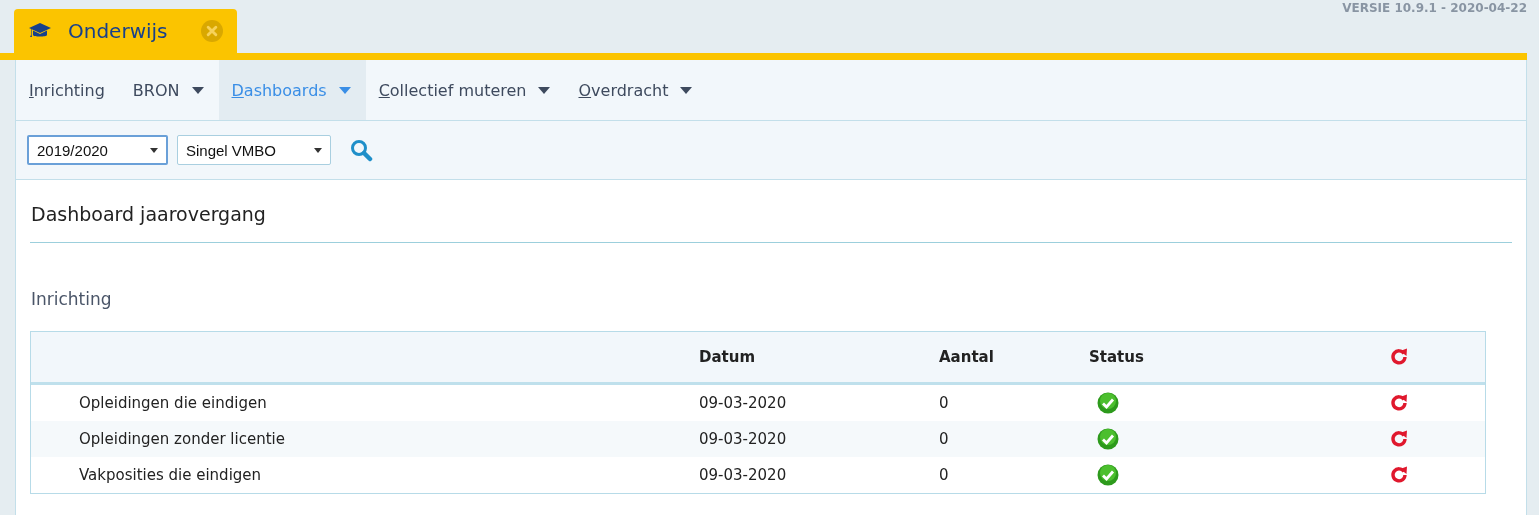 The image size is (1539, 515). I want to click on table-cell-text: Opleidingen zonder licentie, so click(182, 439).